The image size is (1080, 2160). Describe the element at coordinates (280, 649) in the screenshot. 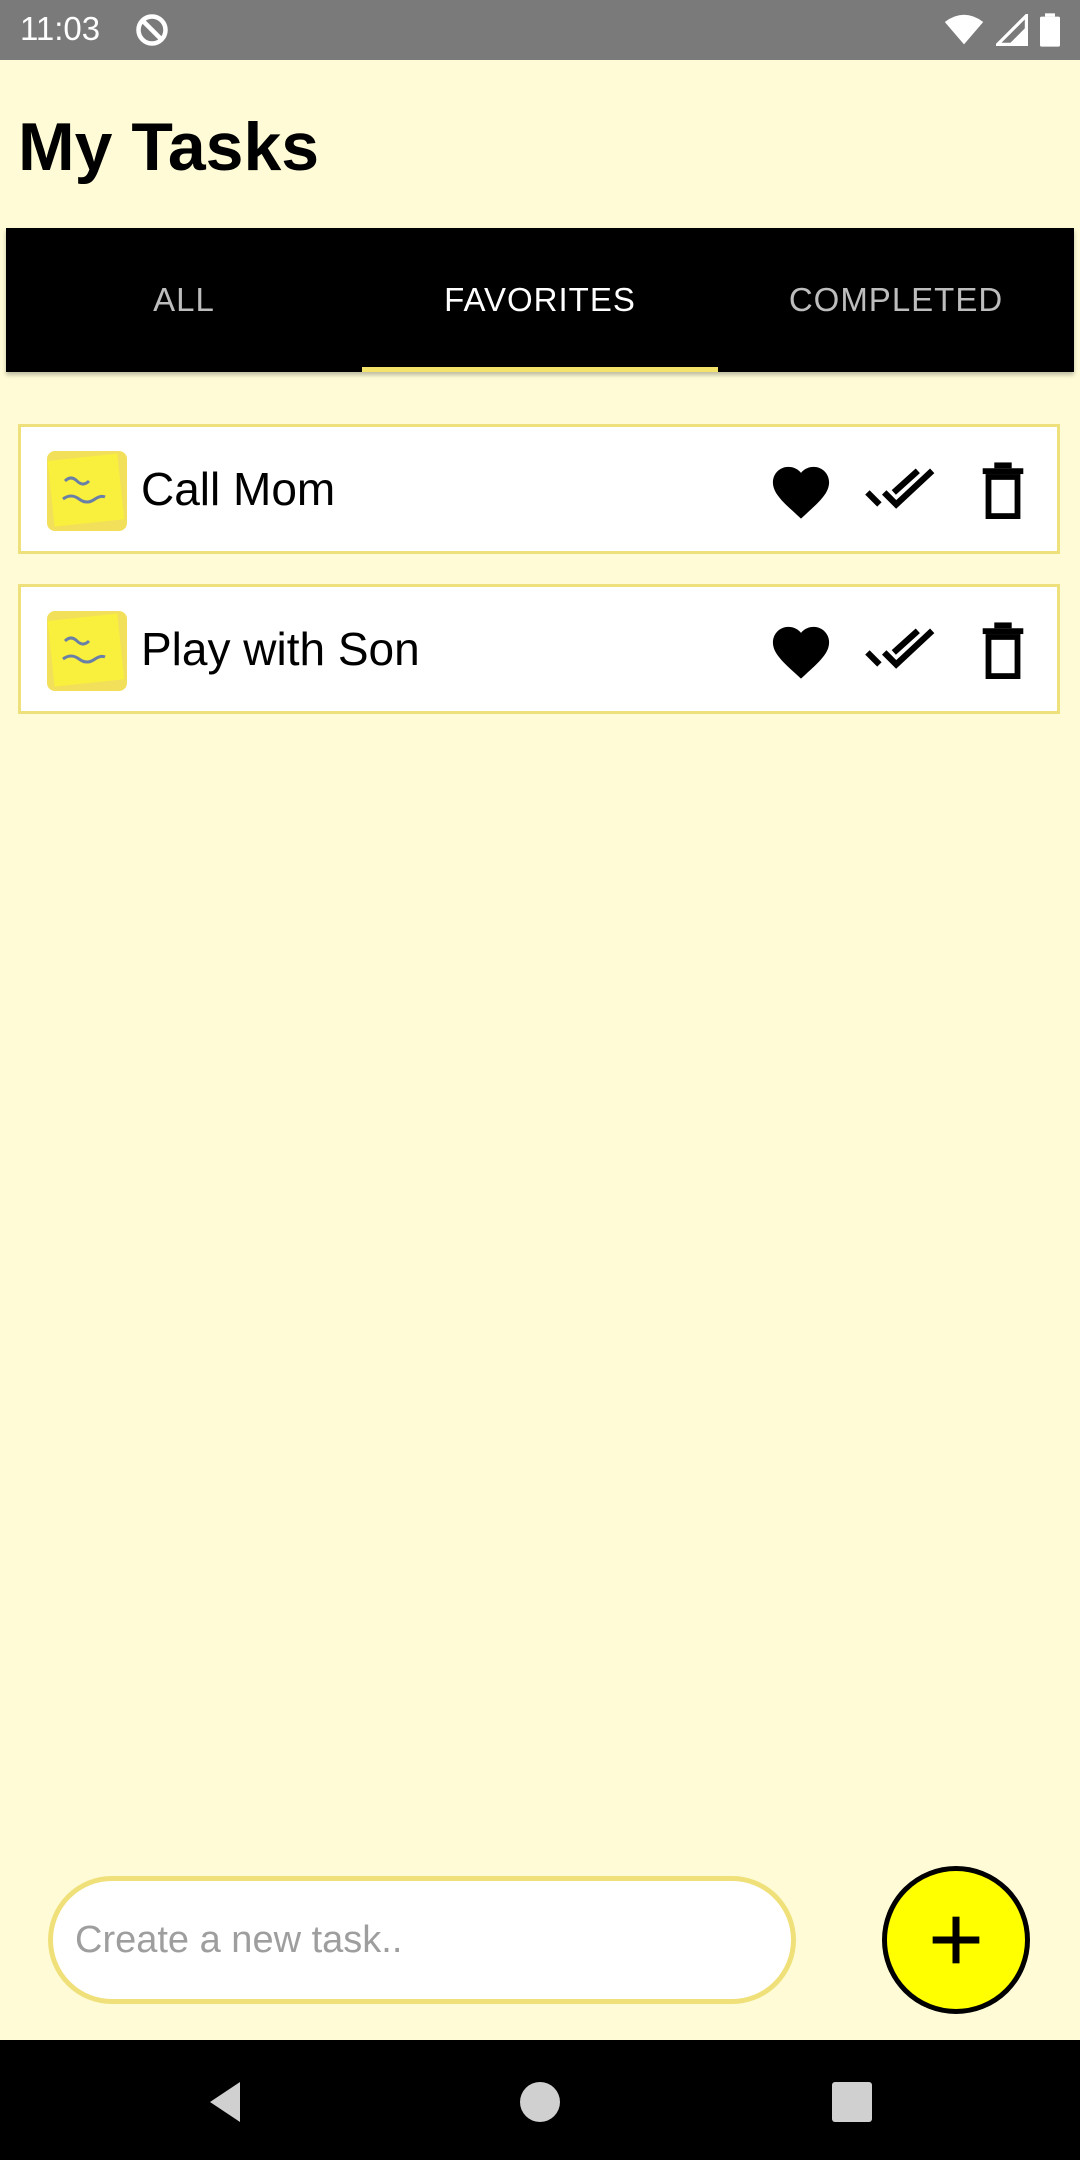

I see `task-title: Play with Son` at that location.